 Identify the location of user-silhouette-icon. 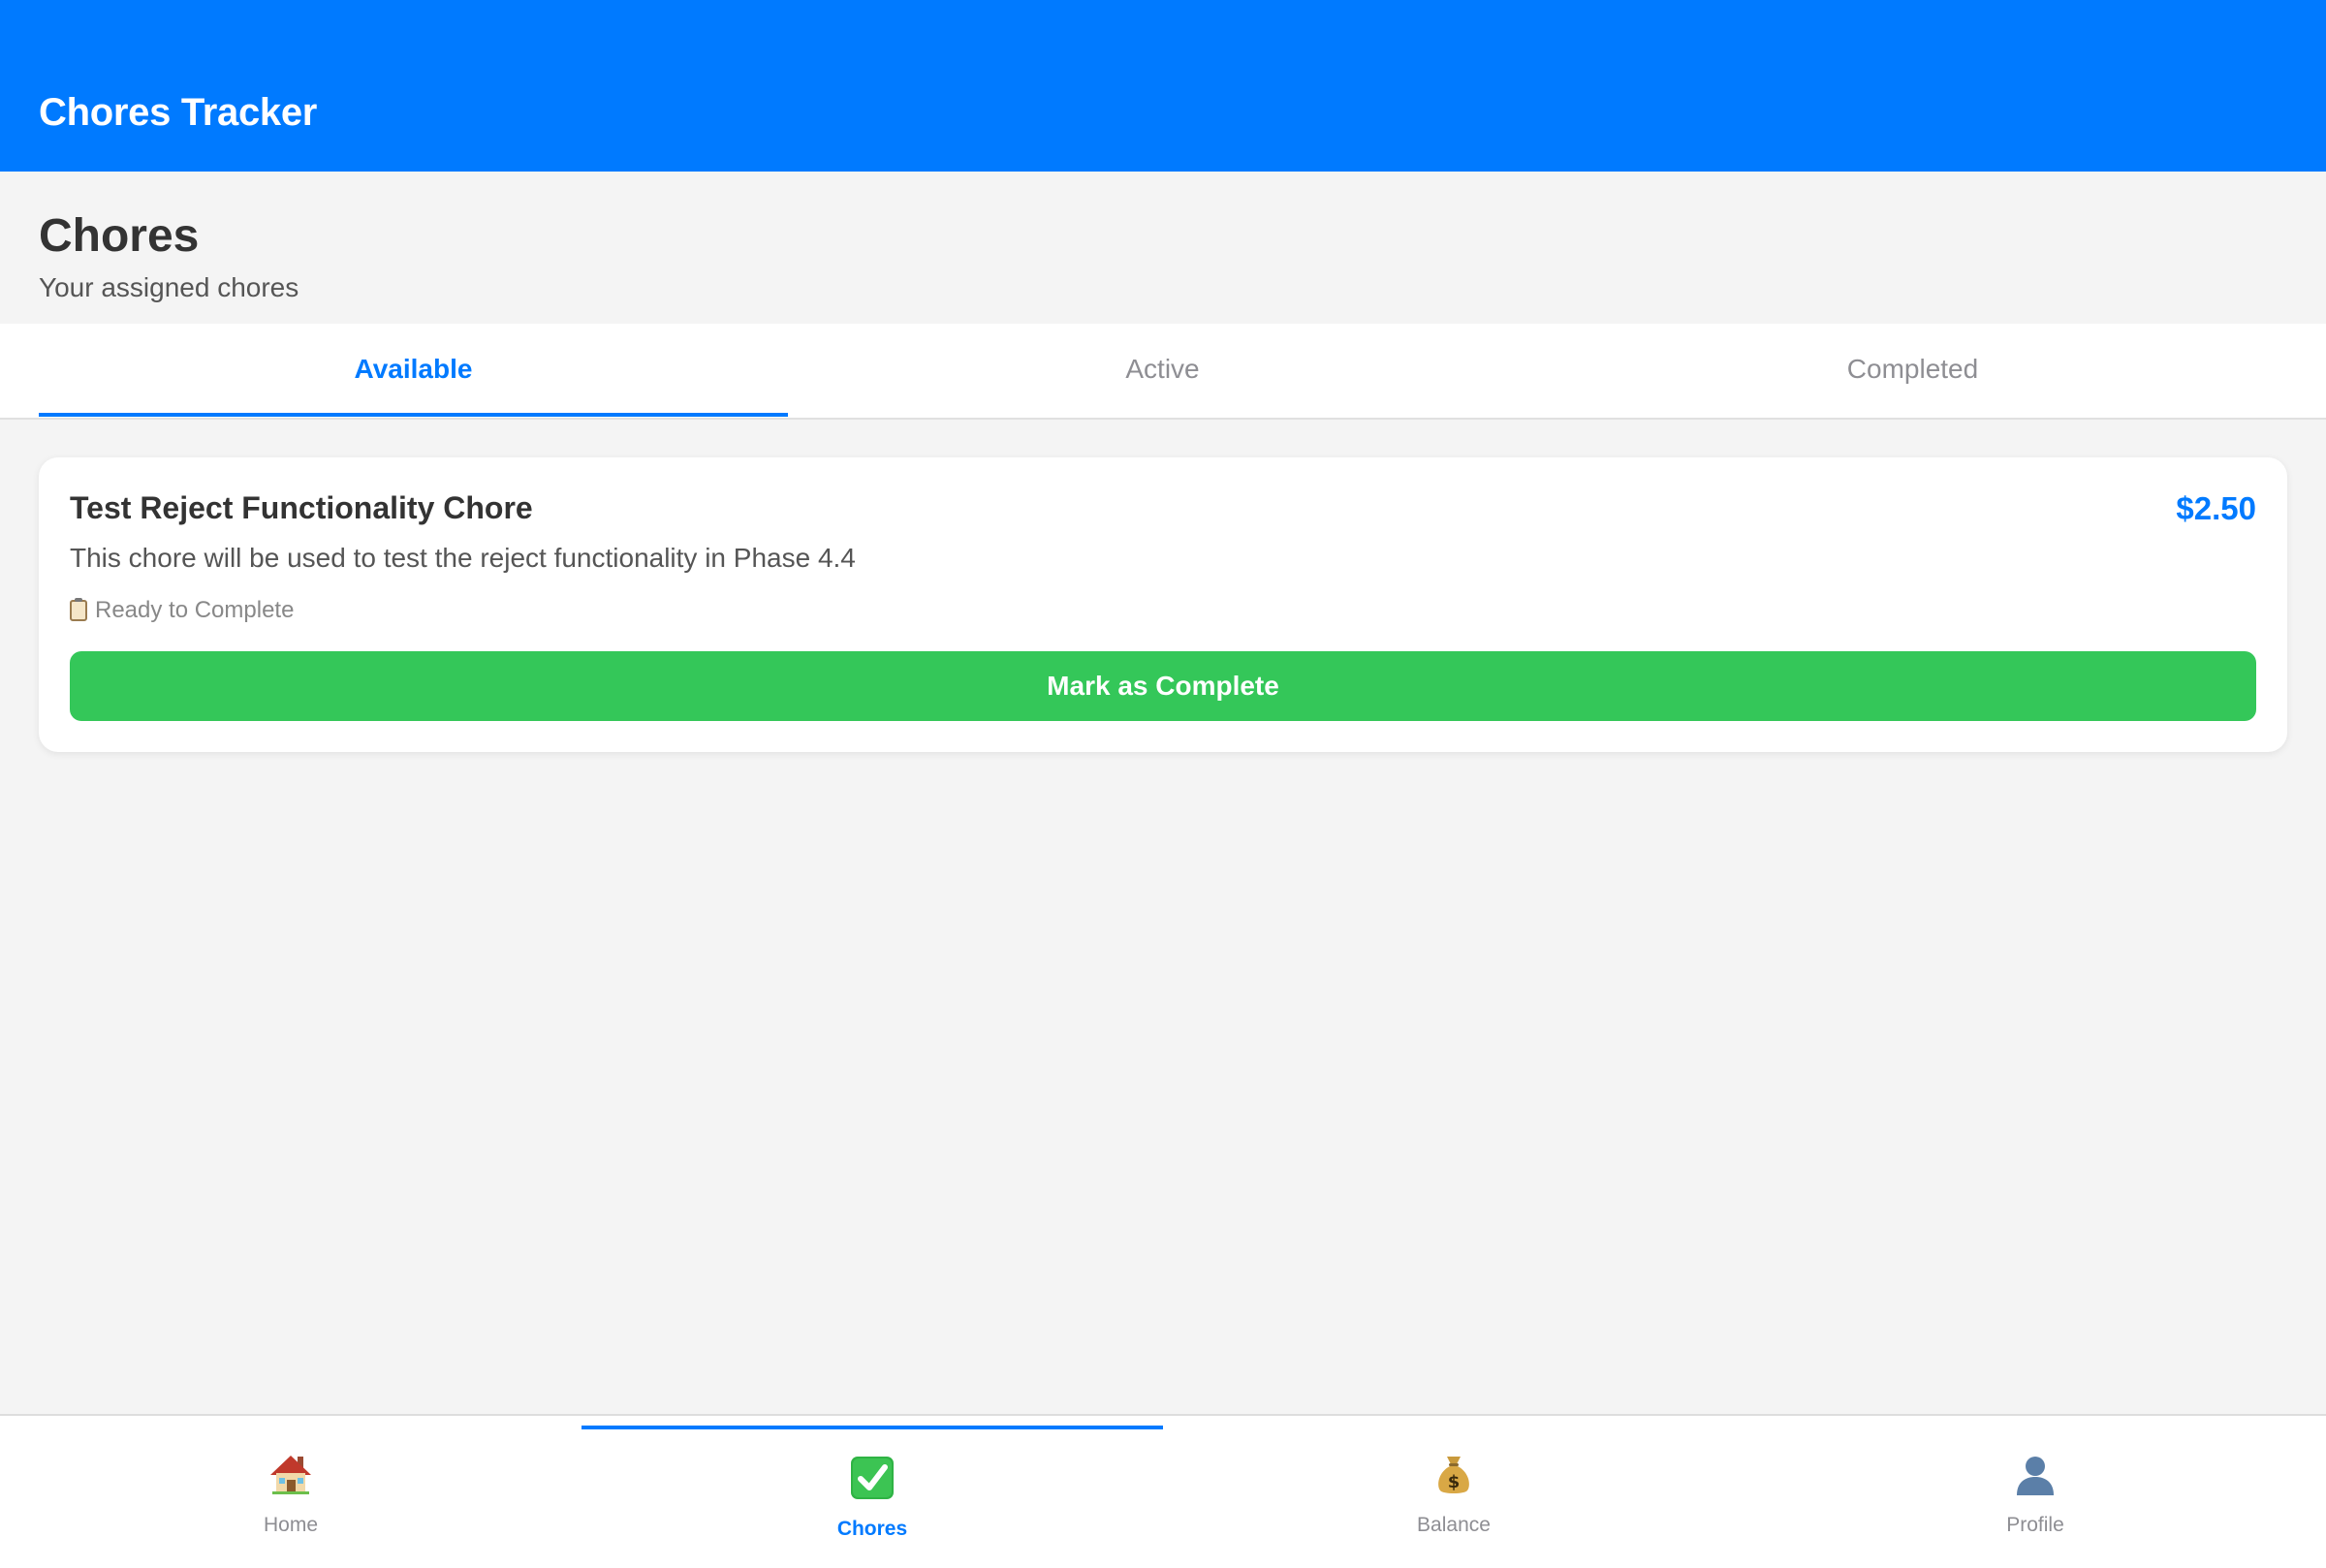
(2035, 1476).